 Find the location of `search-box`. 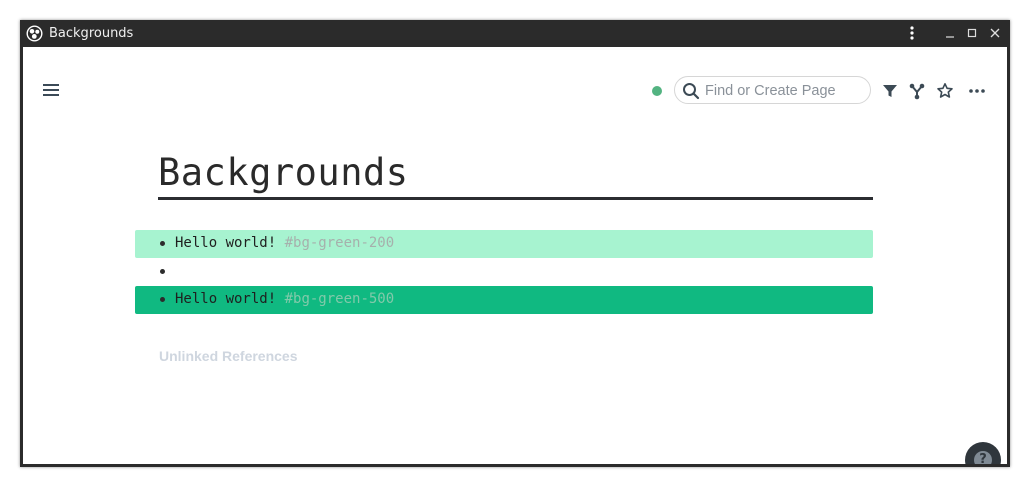

search-box is located at coordinates (772, 90).